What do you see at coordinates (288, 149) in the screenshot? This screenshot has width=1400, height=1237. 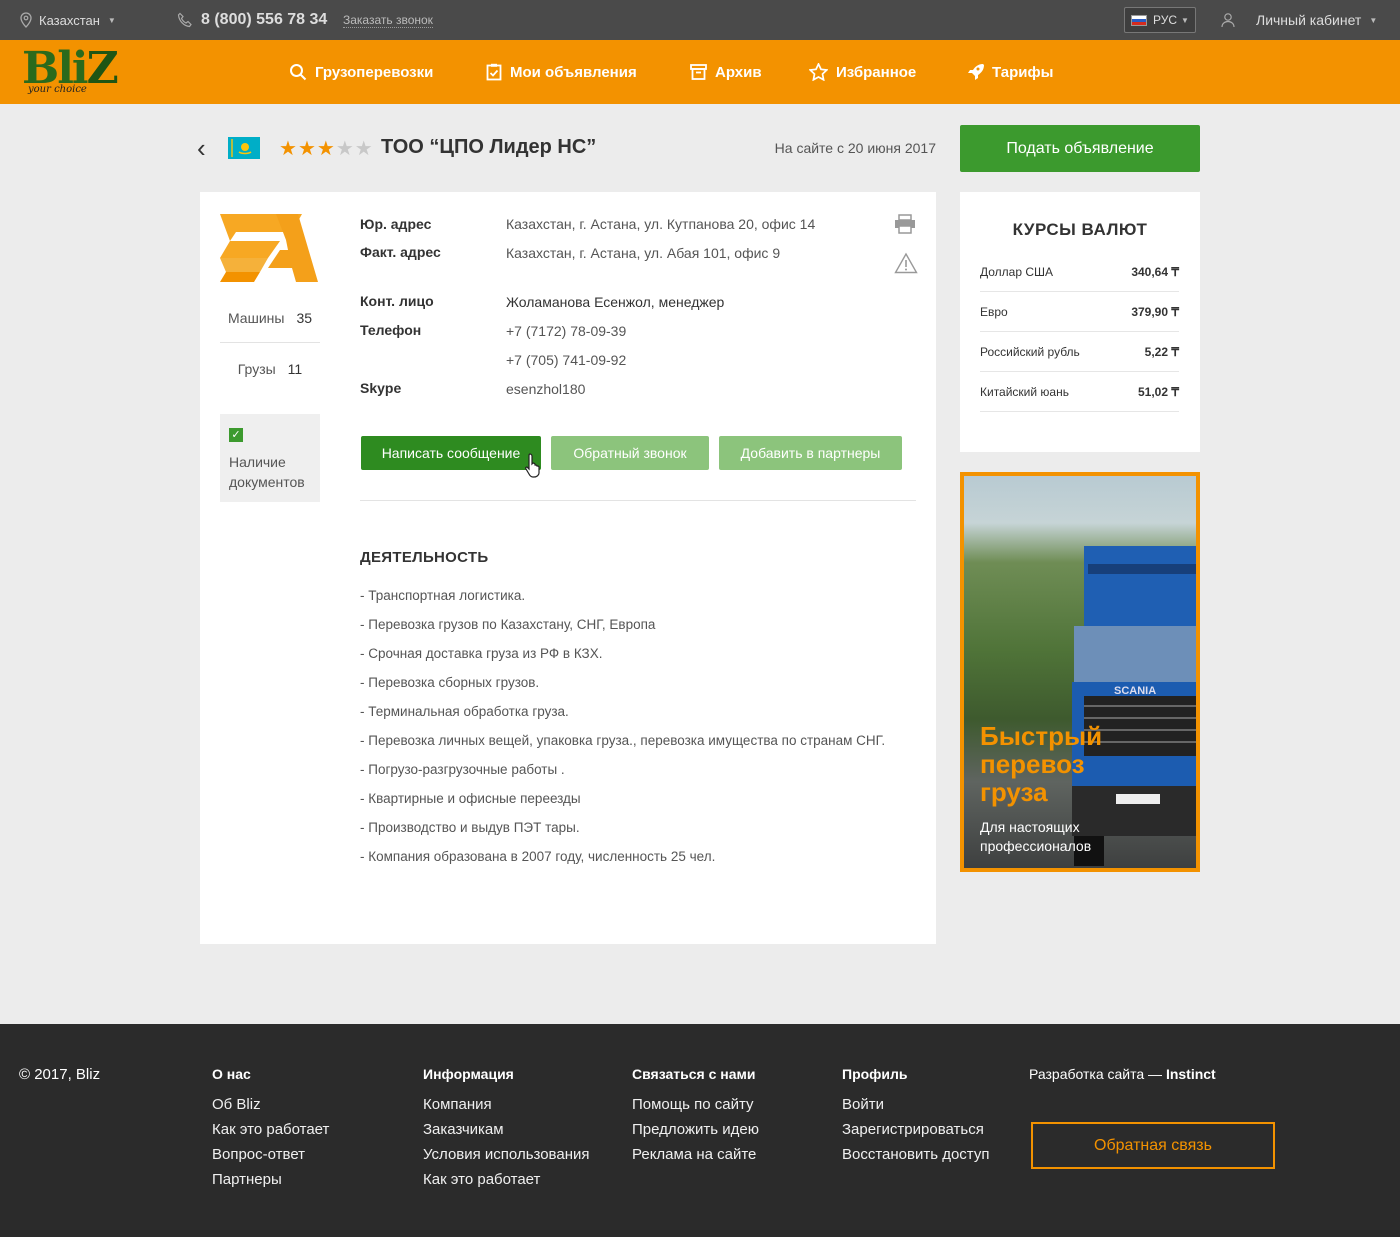 I see `star-filled-icon: ★` at bounding box center [288, 149].